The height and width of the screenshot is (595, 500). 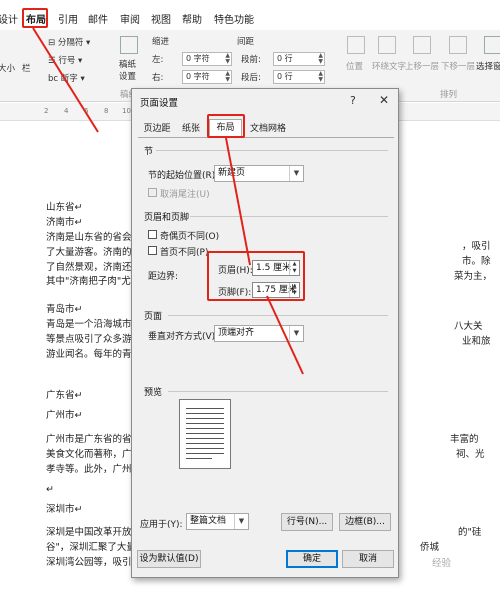 I want to click on line-numbers-button: ☰ 行号 ▾, so click(x=65, y=60).